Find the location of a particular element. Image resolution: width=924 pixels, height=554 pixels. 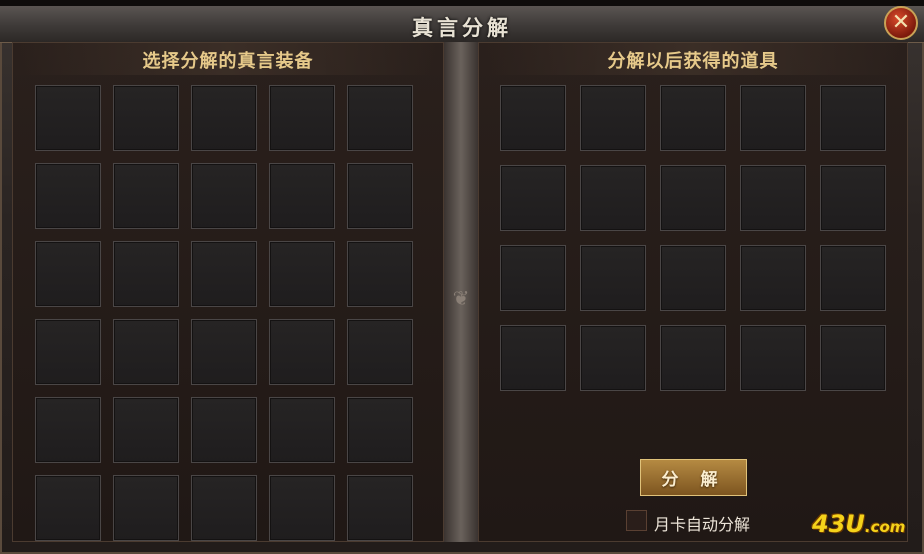

site-logo-suffix: .com is located at coordinates (885, 527).